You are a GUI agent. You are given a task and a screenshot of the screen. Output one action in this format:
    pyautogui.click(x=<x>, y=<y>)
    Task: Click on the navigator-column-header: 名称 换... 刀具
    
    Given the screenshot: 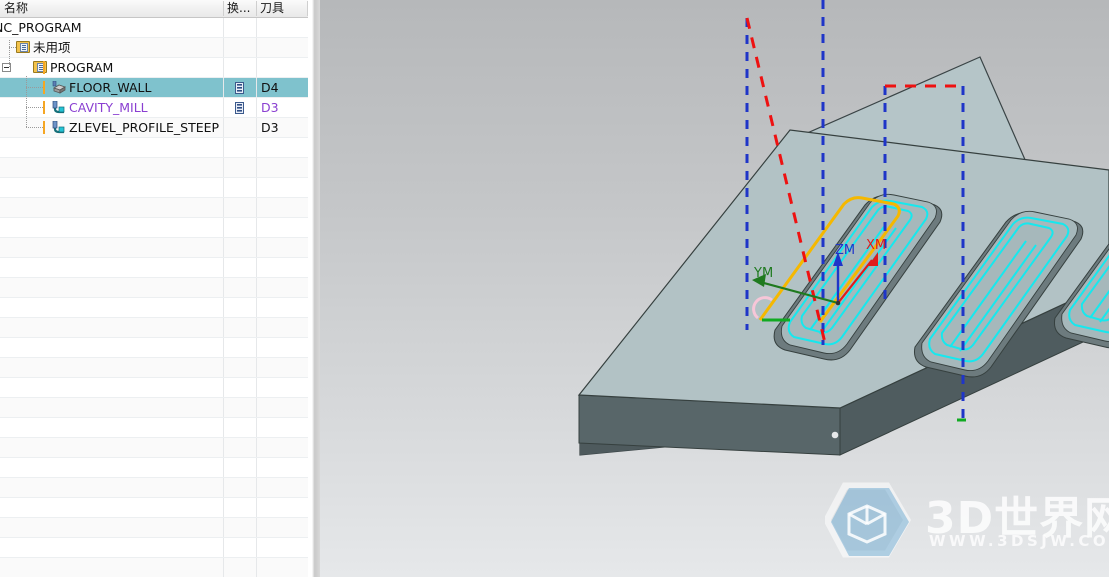 What is the action you would take?
    pyautogui.click(x=154, y=9)
    